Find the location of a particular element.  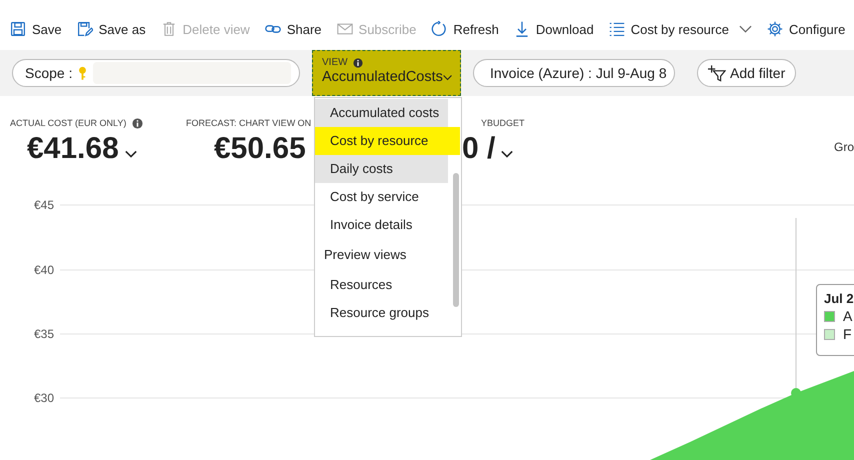

refresh-icon is located at coordinates (439, 29).